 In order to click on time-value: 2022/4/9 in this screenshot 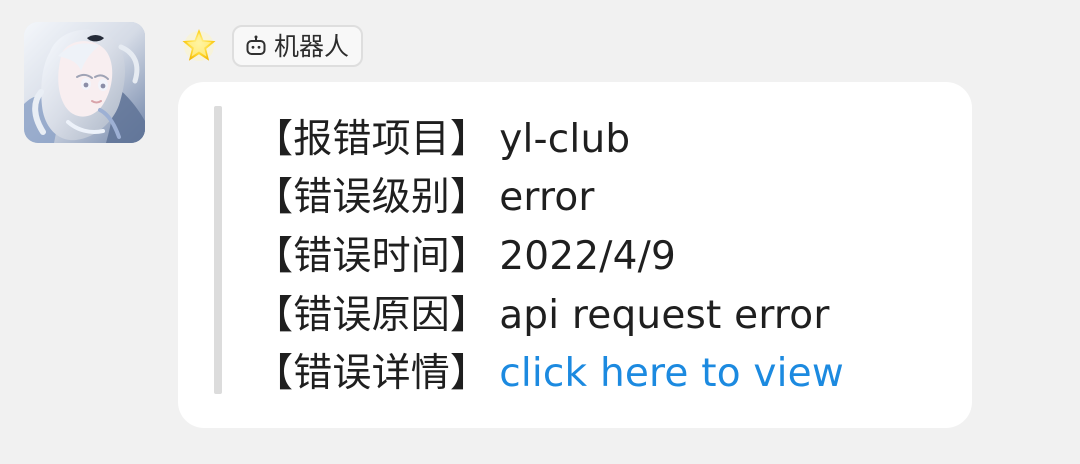, I will do `click(587, 256)`.